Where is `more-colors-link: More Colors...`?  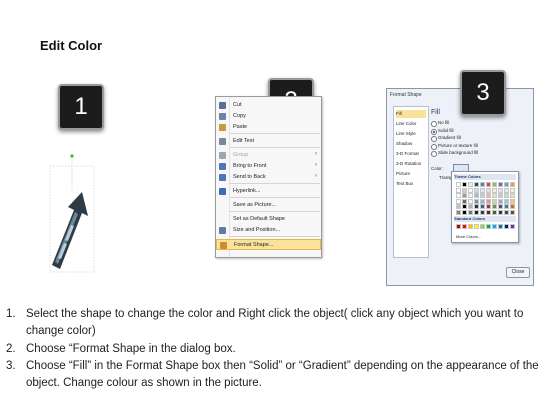
more-colors-link: More Colors... is located at coordinates (468, 236).